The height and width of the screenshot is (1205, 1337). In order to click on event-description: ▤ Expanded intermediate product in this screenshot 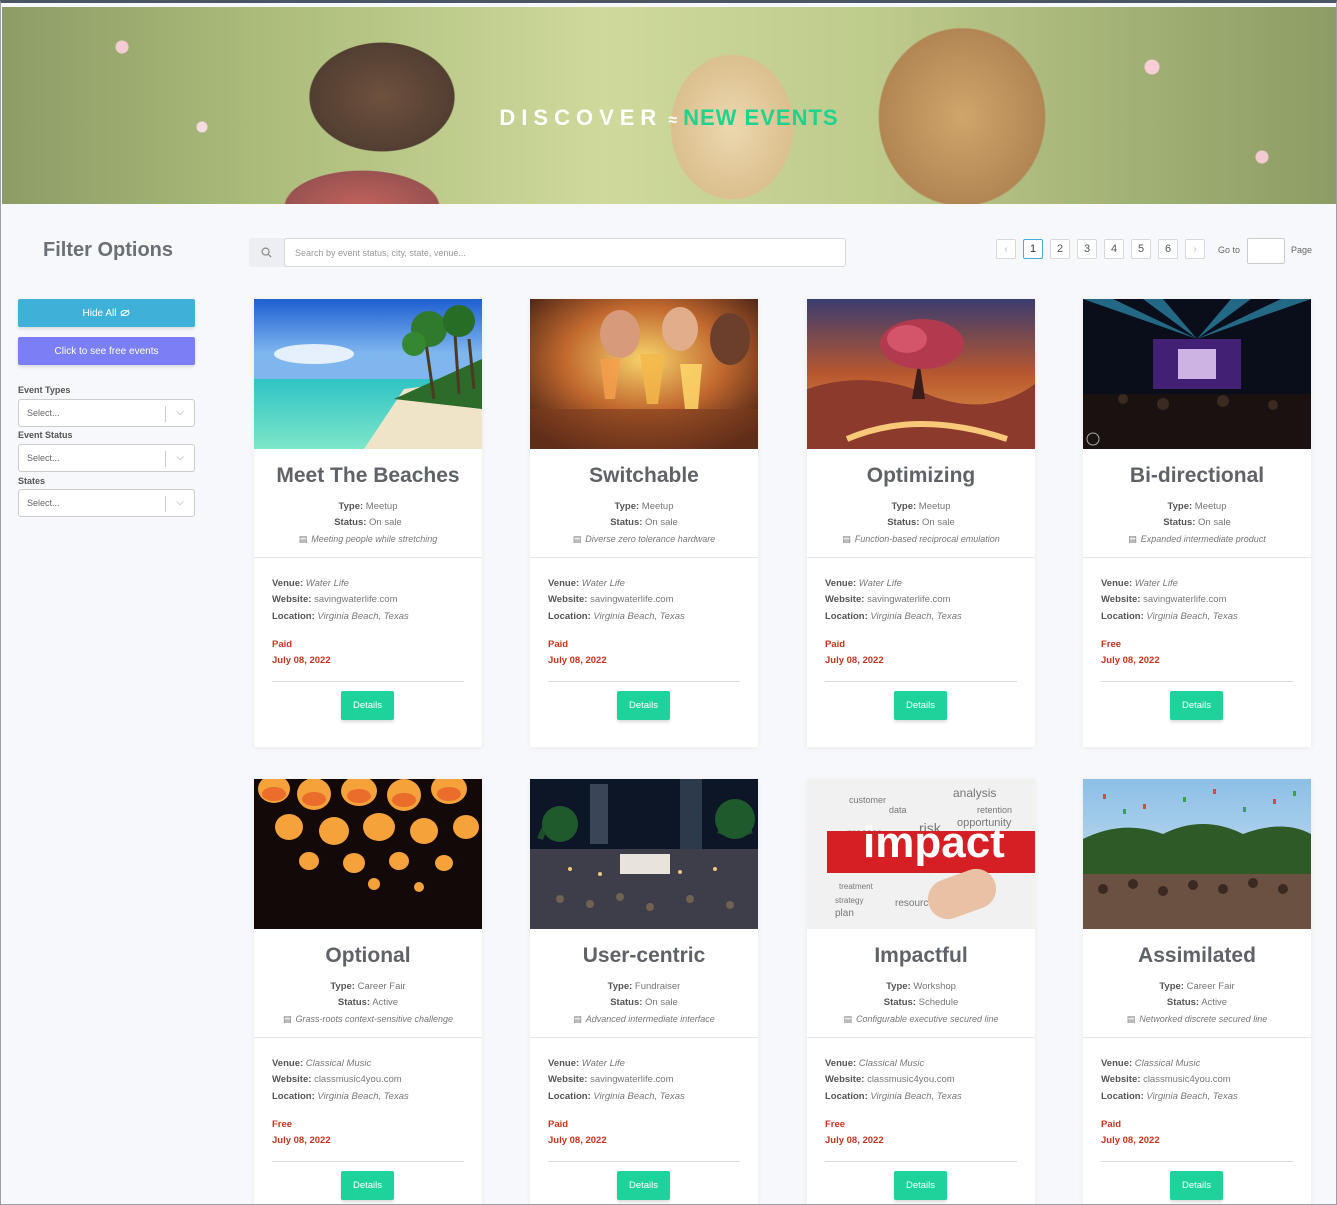, I will do `click(1197, 539)`.